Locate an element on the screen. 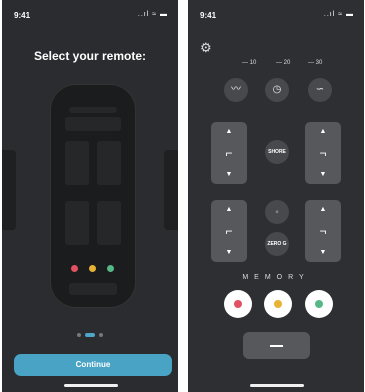 This screenshot has width=365, height=392. massage-leg-button: ∽ is located at coordinates (320, 90).